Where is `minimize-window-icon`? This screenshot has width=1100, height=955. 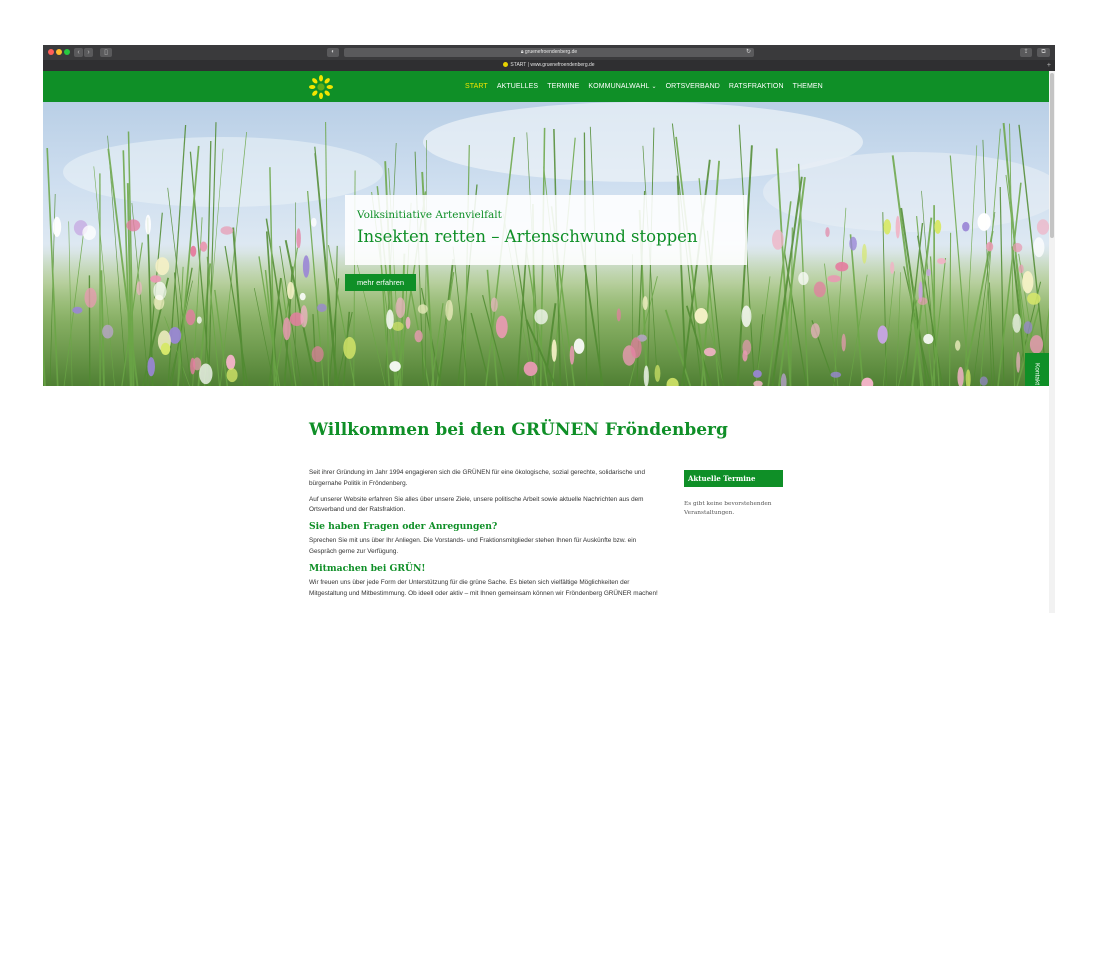
minimize-window-icon is located at coordinates (59, 52).